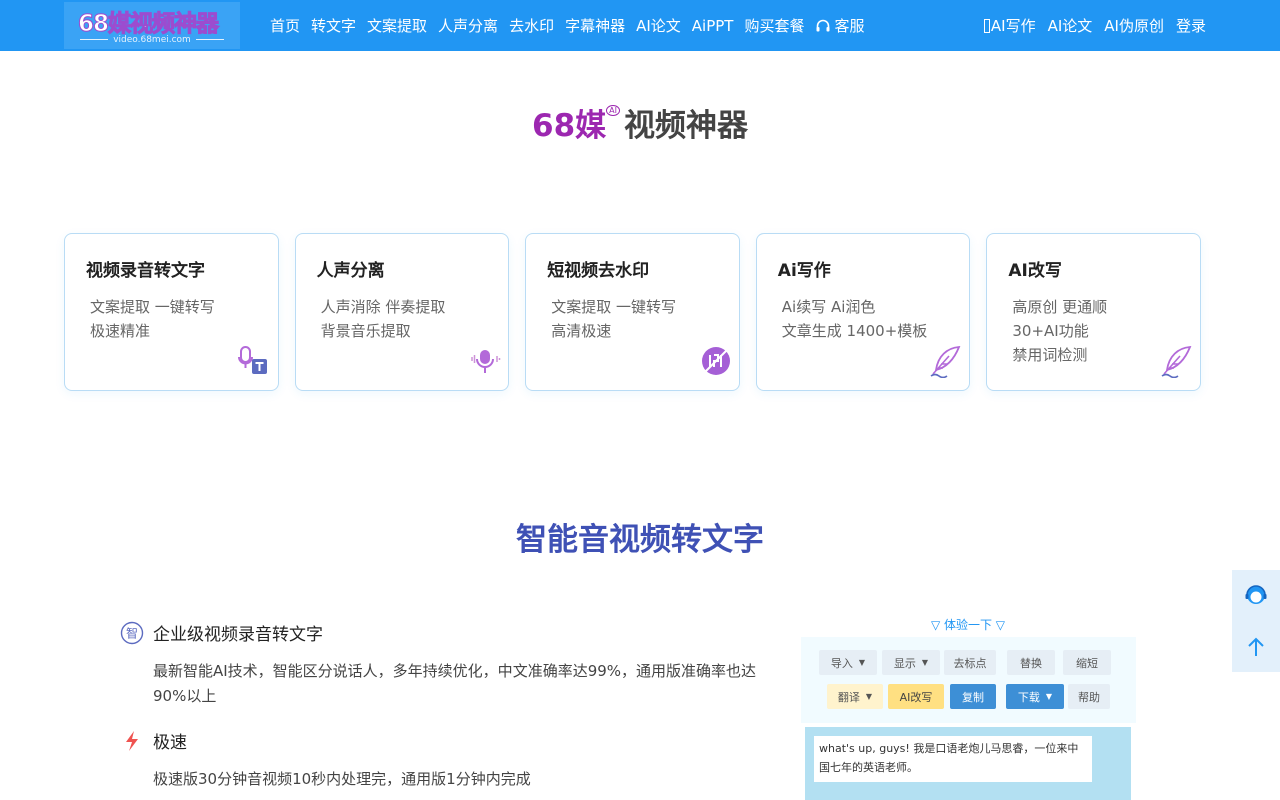 This screenshot has height=800, width=1280. What do you see at coordinates (581, 331) in the screenshot?
I see `card-line: 高清极速` at bounding box center [581, 331].